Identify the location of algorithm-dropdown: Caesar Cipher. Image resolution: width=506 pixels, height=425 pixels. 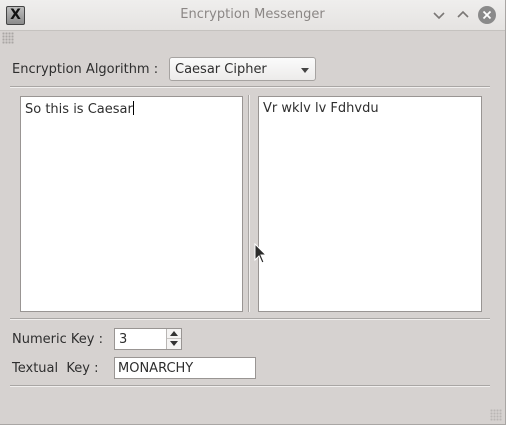
(242, 69).